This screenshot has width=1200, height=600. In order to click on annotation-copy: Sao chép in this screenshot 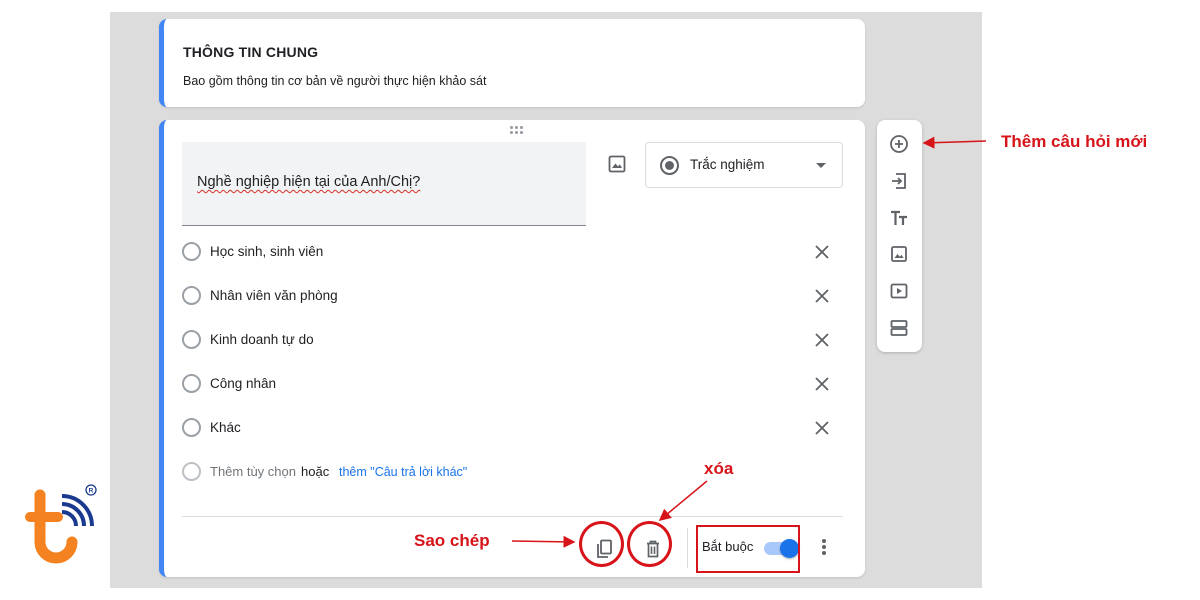, I will do `click(452, 540)`.